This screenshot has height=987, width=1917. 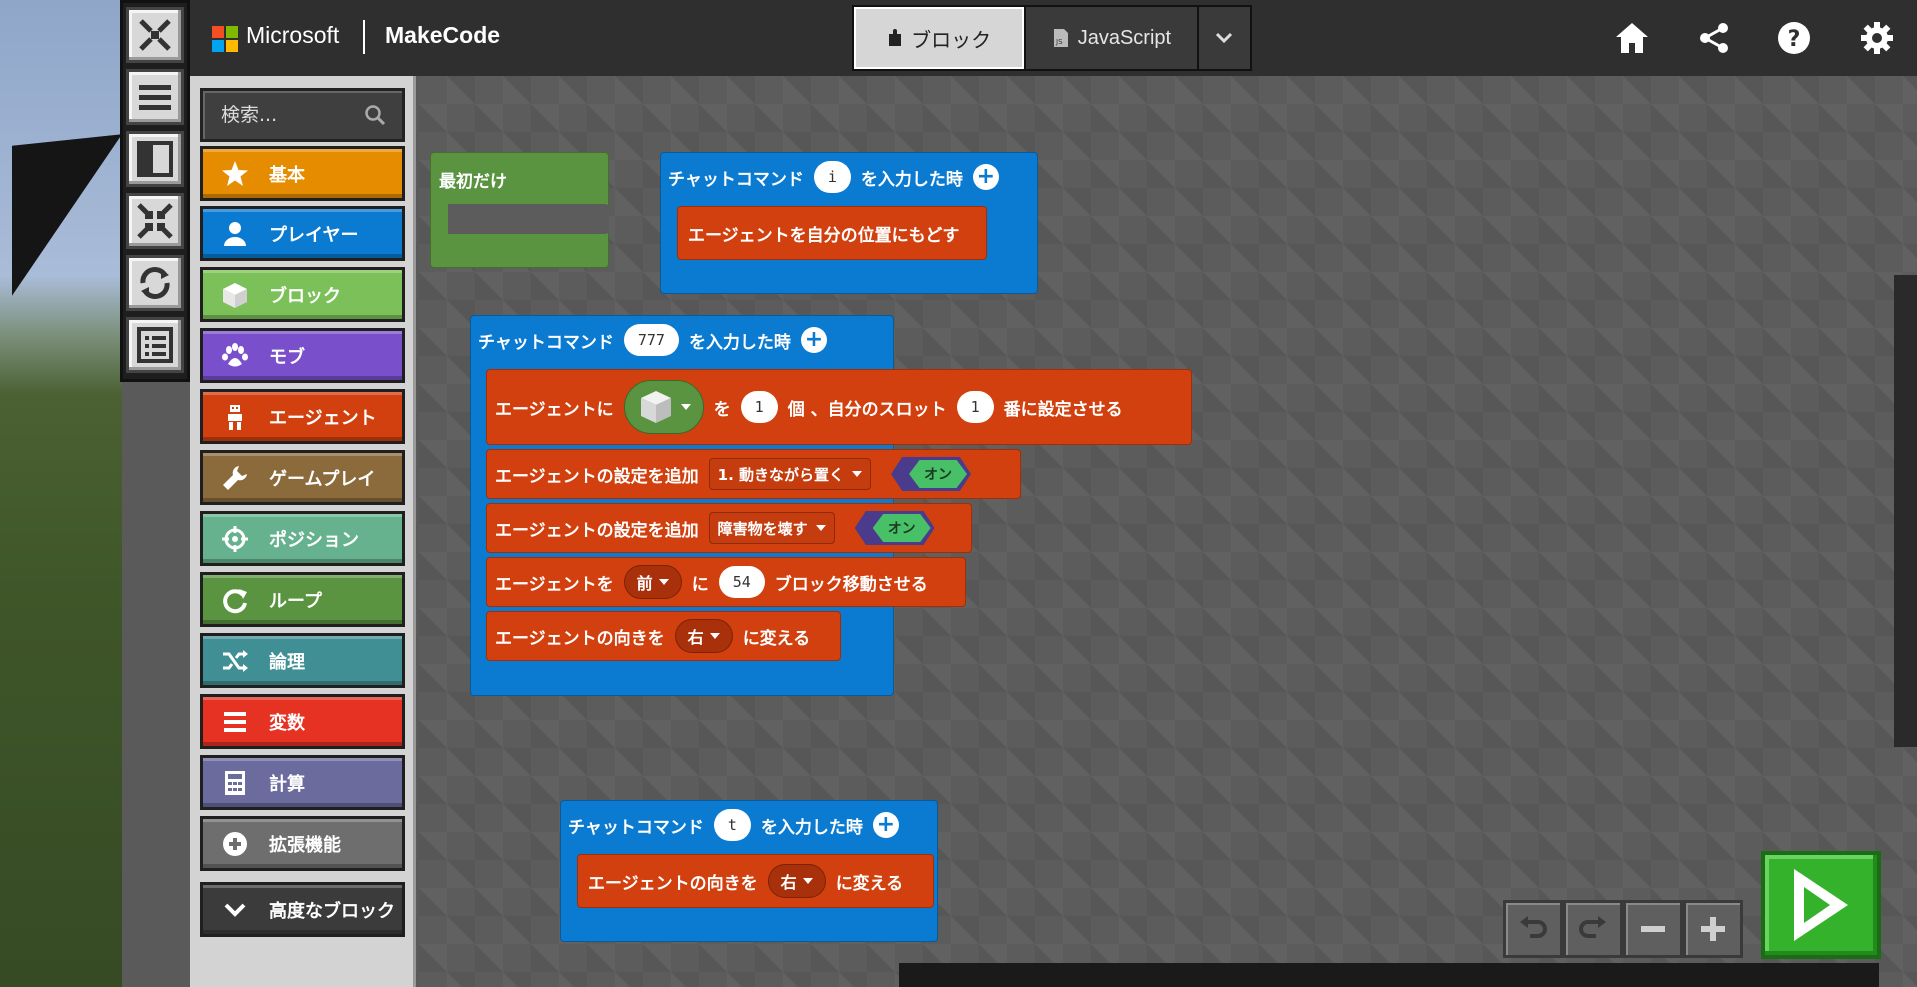 What do you see at coordinates (1905, 511) in the screenshot?
I see `workspace-scrollbar` at bounding box center [1905, 511].